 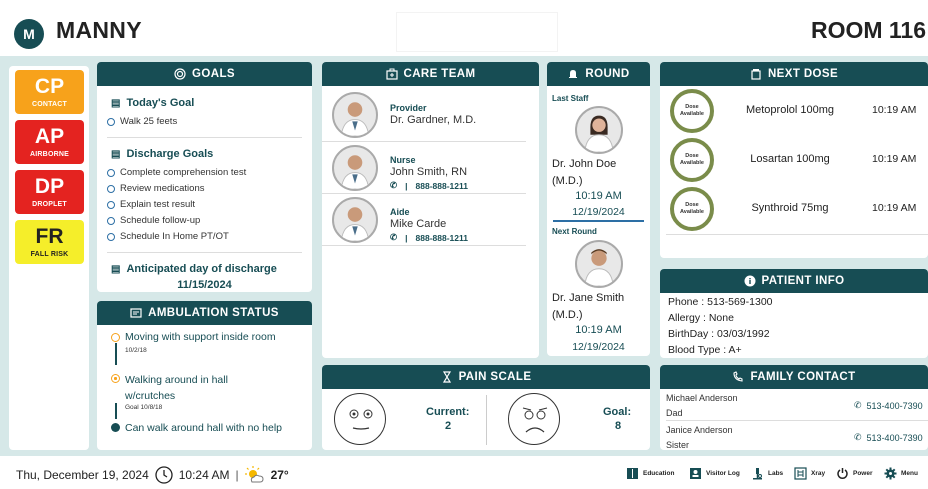 I want to click on discharge-item: Schedule follow-up, so click(x=153, y=220).